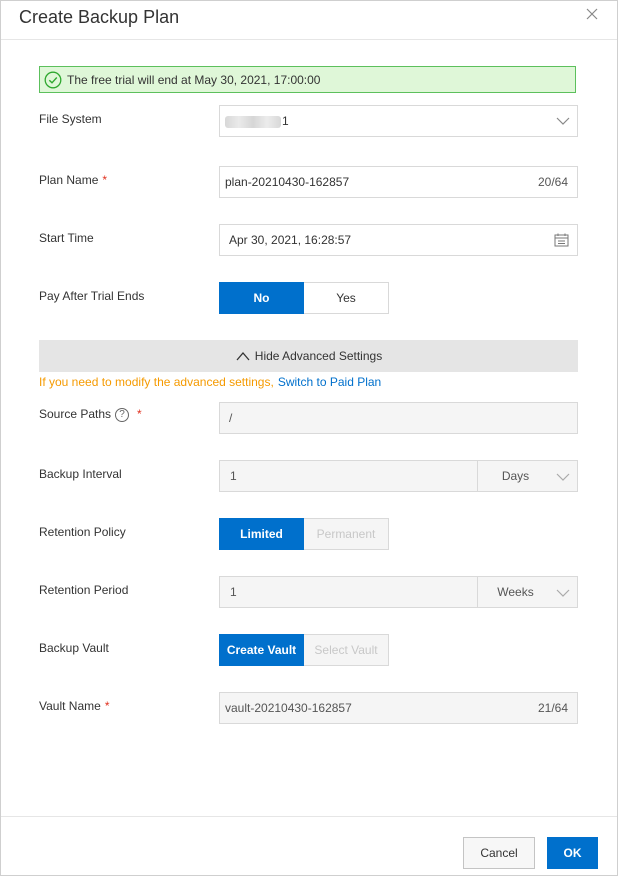  What do you see at coordinates (90, 414) in the screenshot?
I see `source-paths-label: Source Paths? *` at bounding box center [90, 414].